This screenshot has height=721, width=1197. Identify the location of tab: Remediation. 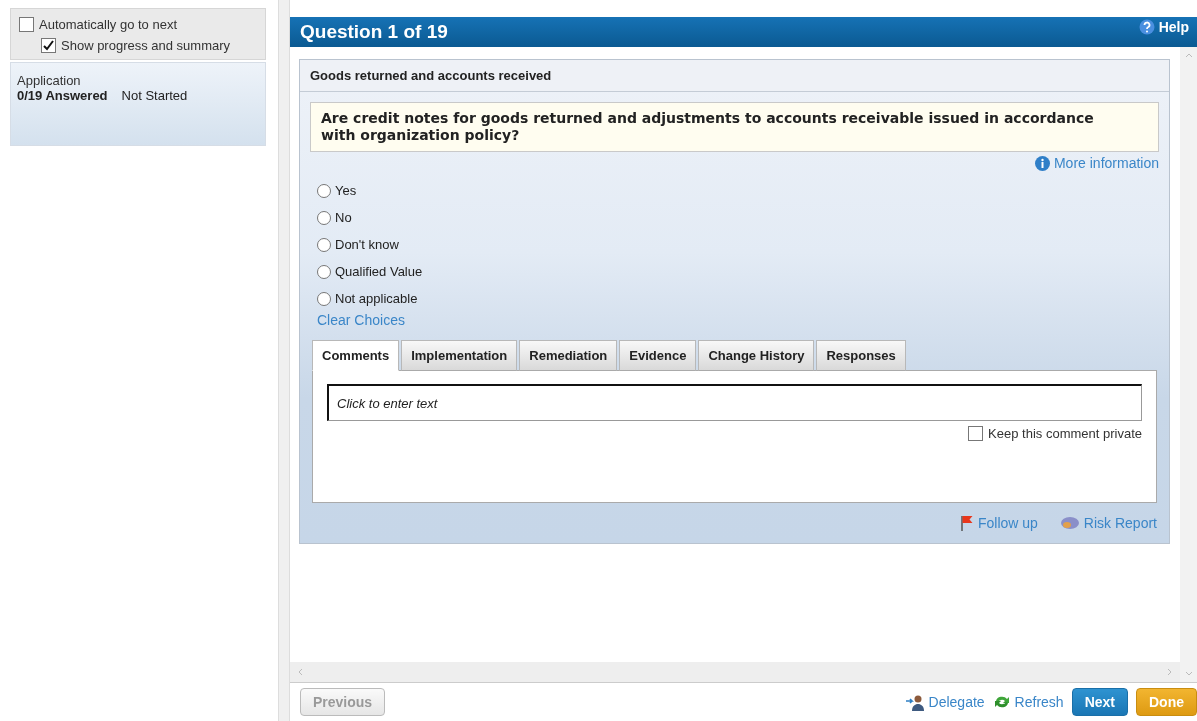
(568, 355).